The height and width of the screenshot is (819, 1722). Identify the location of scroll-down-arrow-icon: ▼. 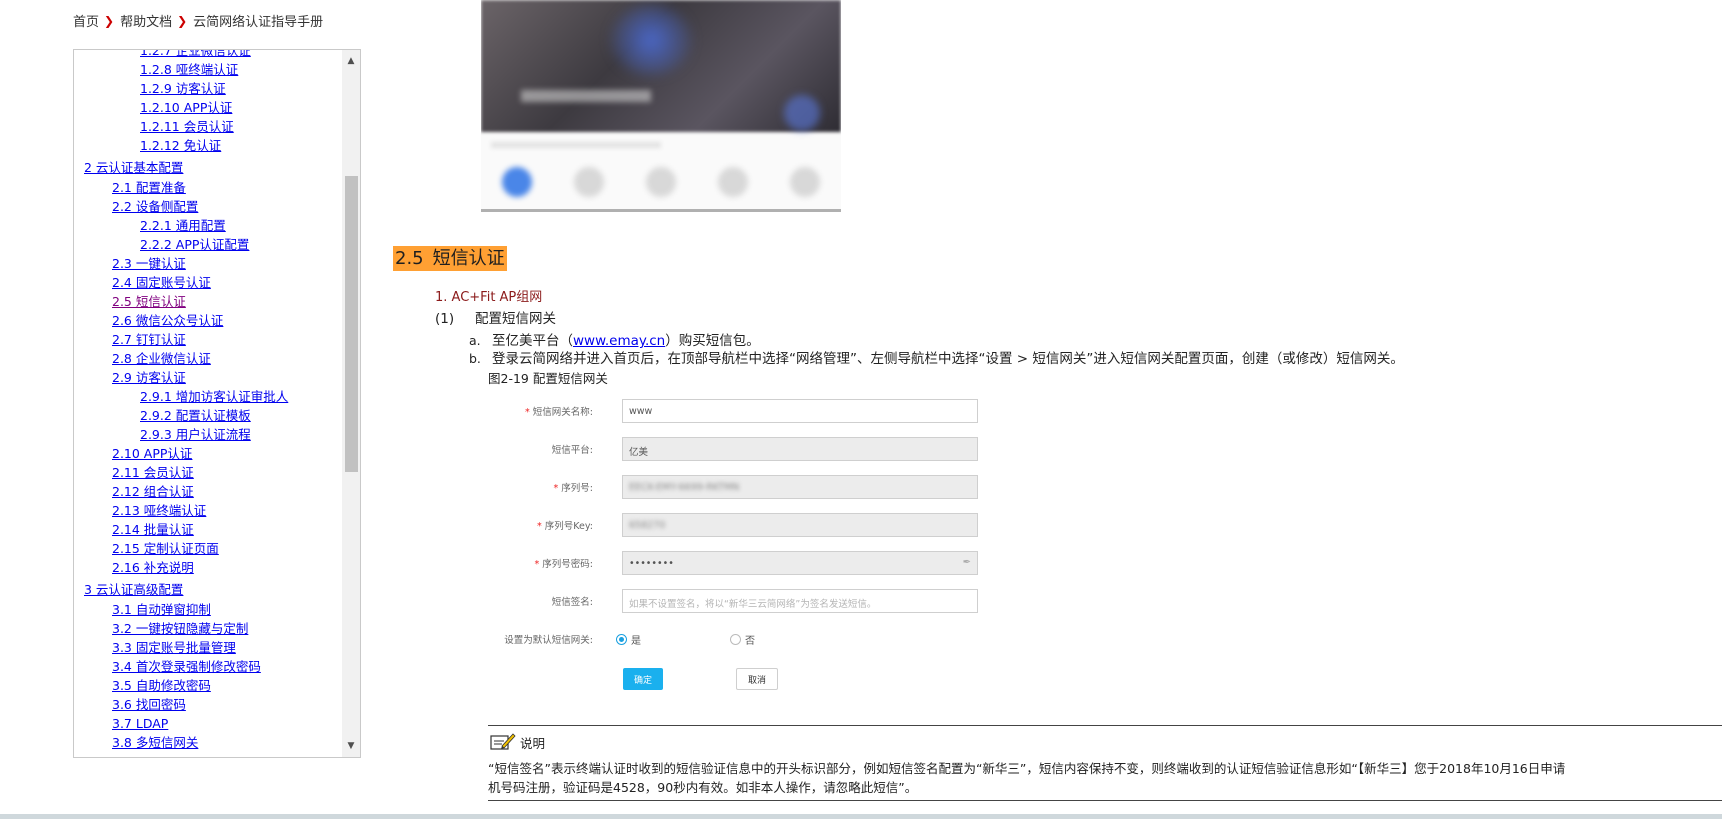
(351, 746).